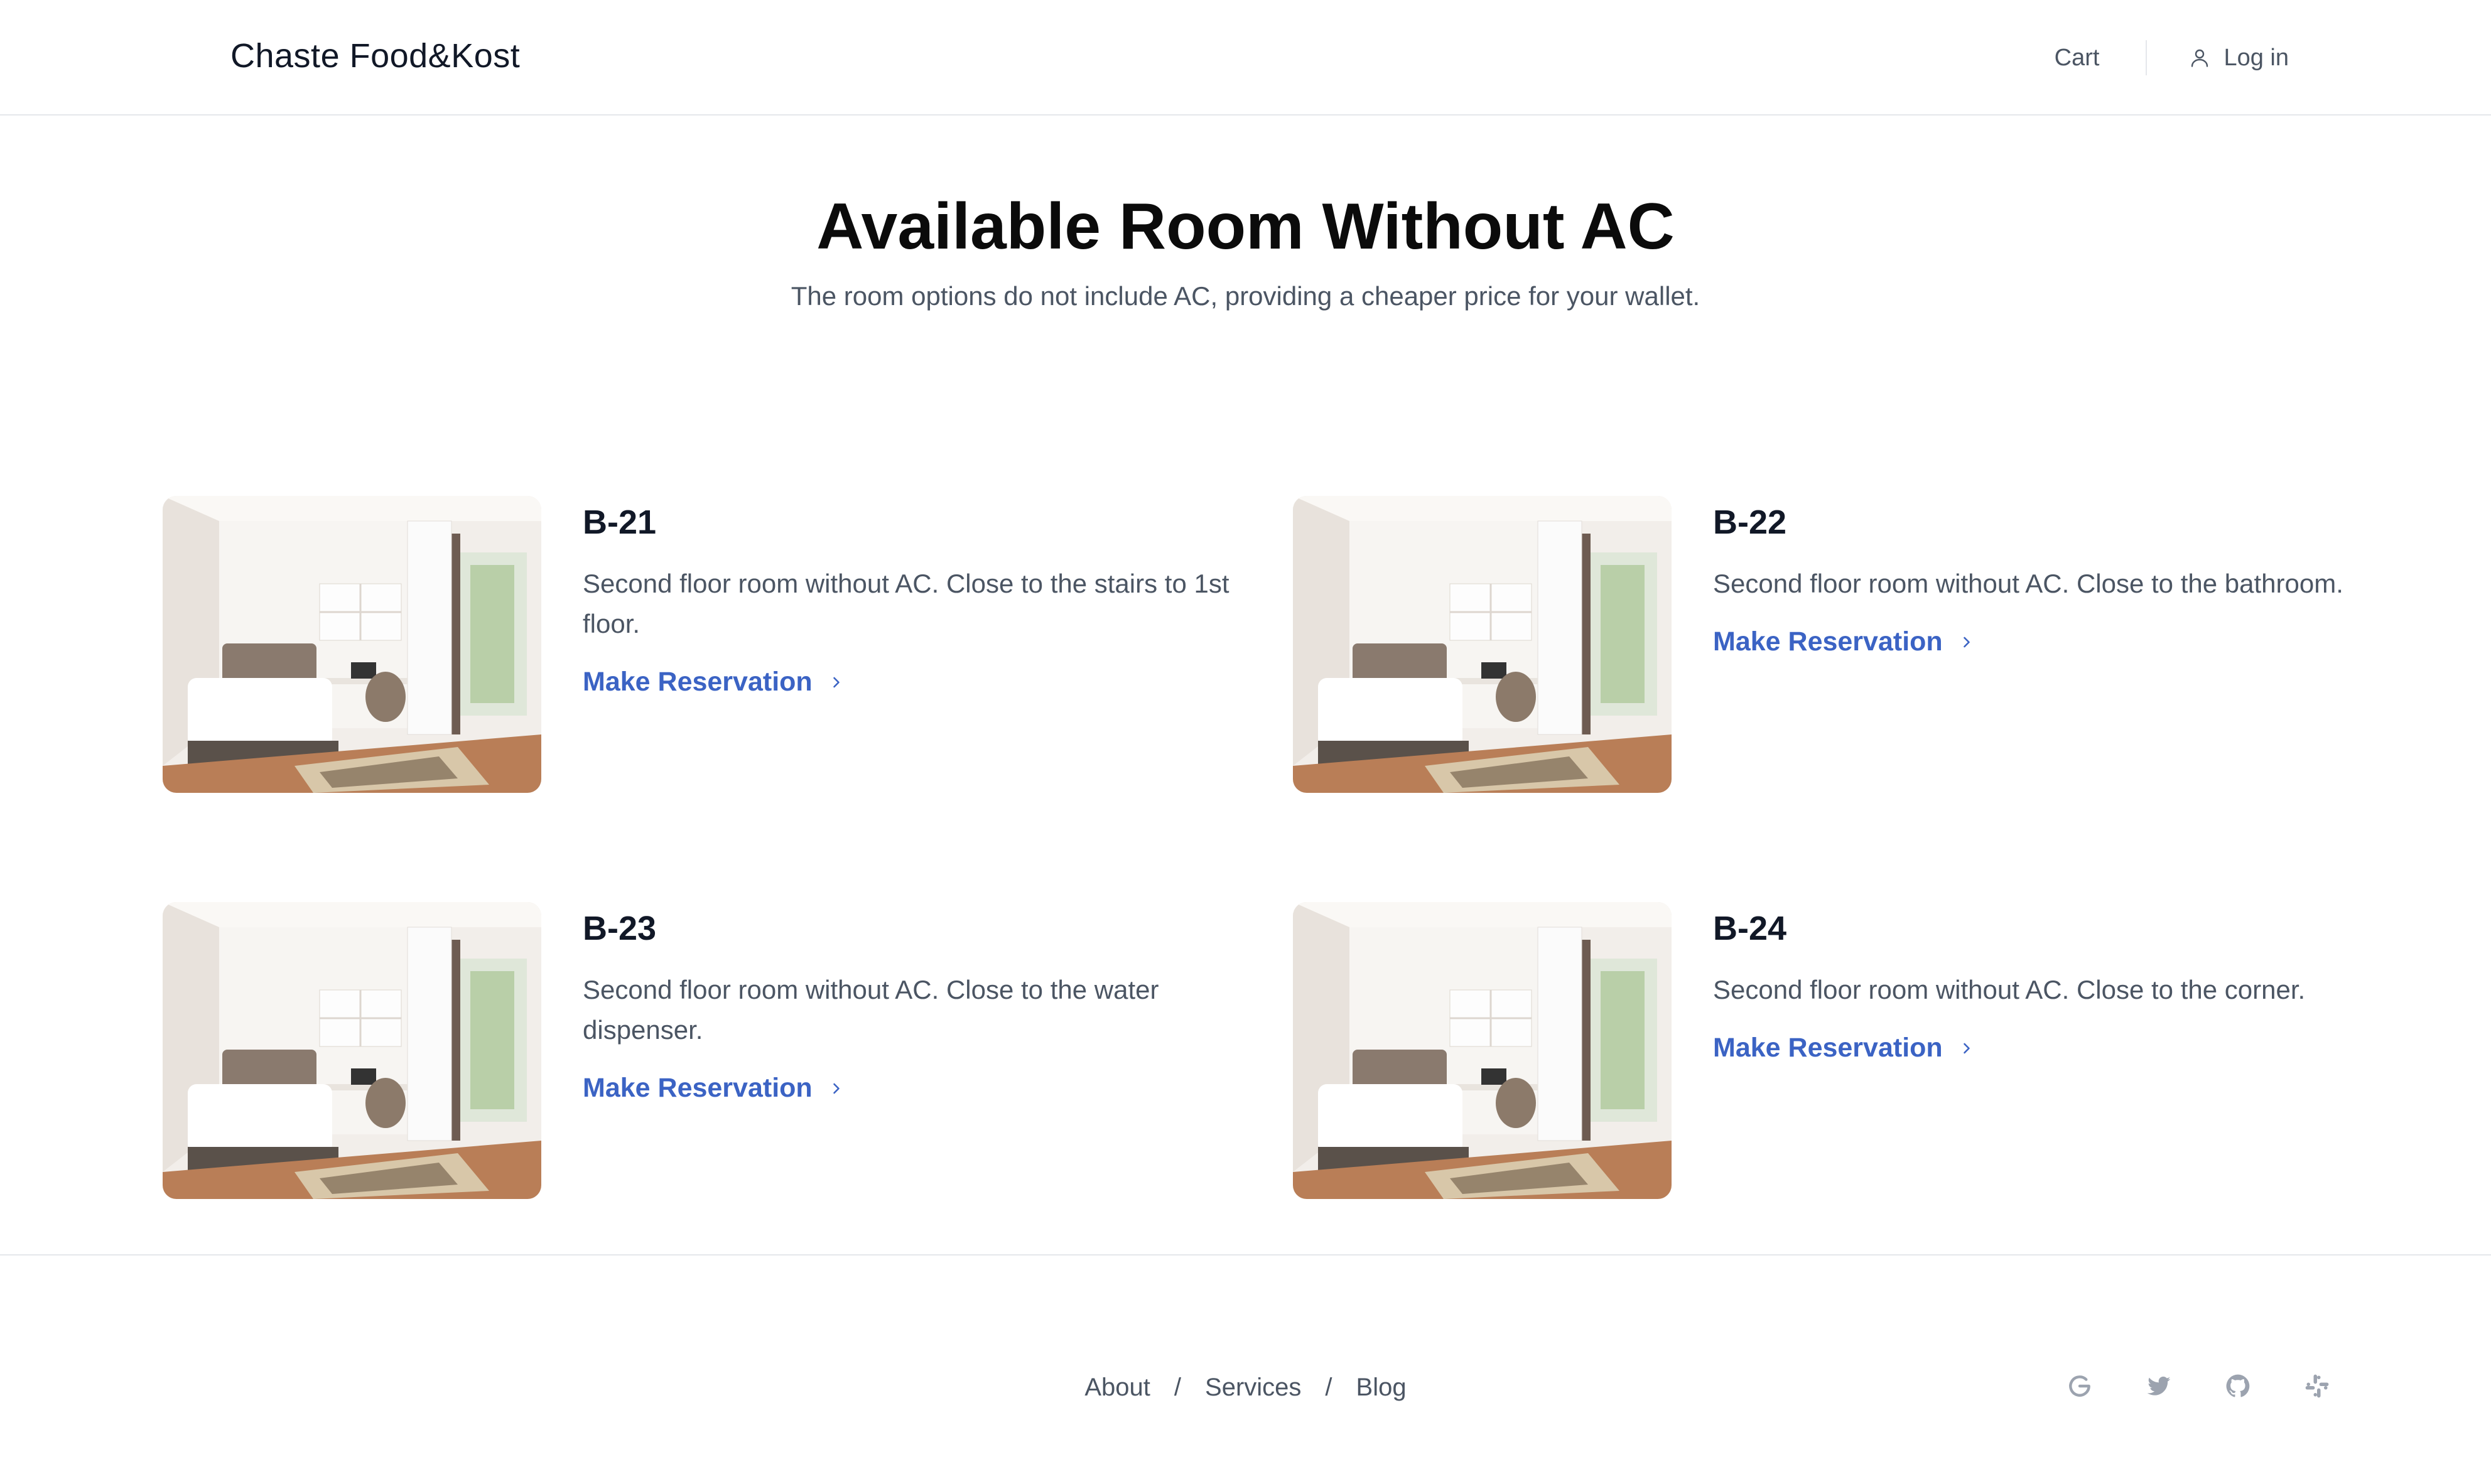 Image resolution: width=2491 pixels, height=1484 pixels. What do you see at coordinates (620, 522) in the screenshot?
I see `room-name: B-21` at bounding box center [620, 522].